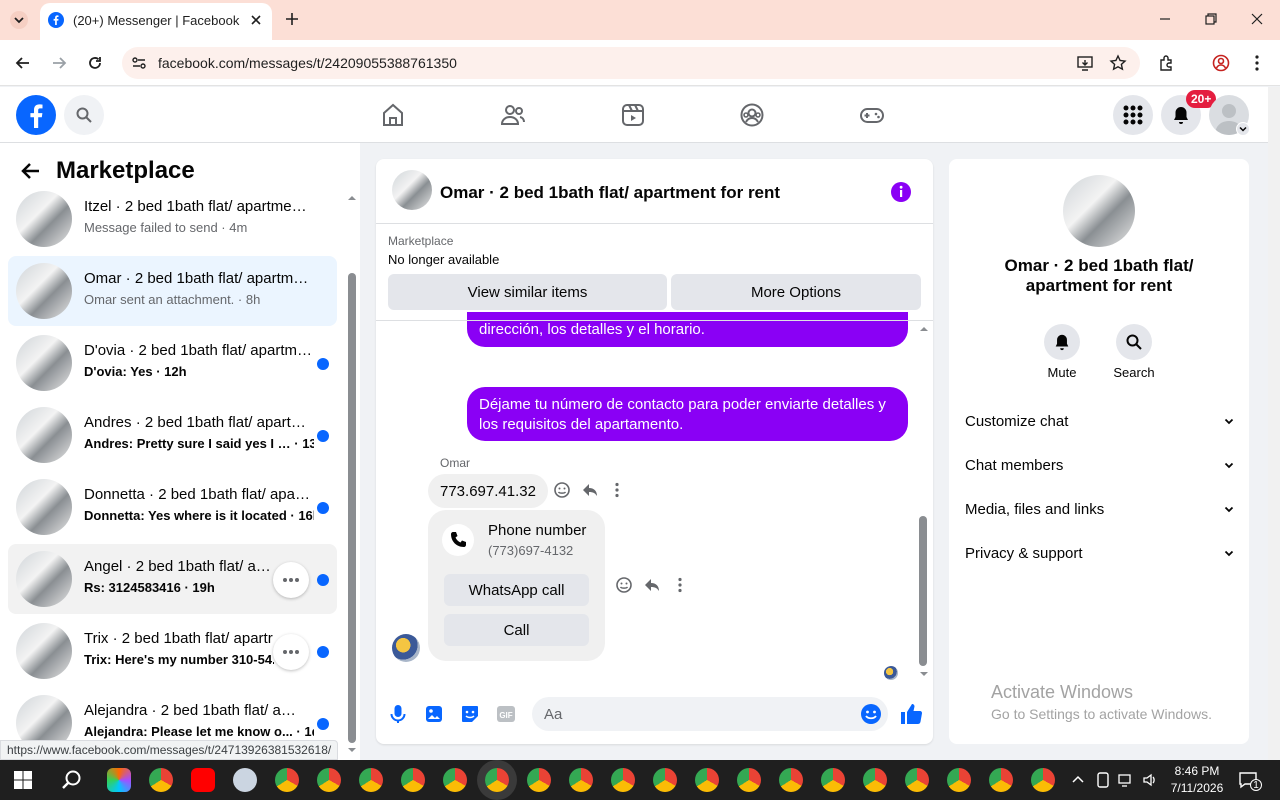 The width and height of the screenshot is (1280, 800). I want to click on device-icon, so click(1103, 780).